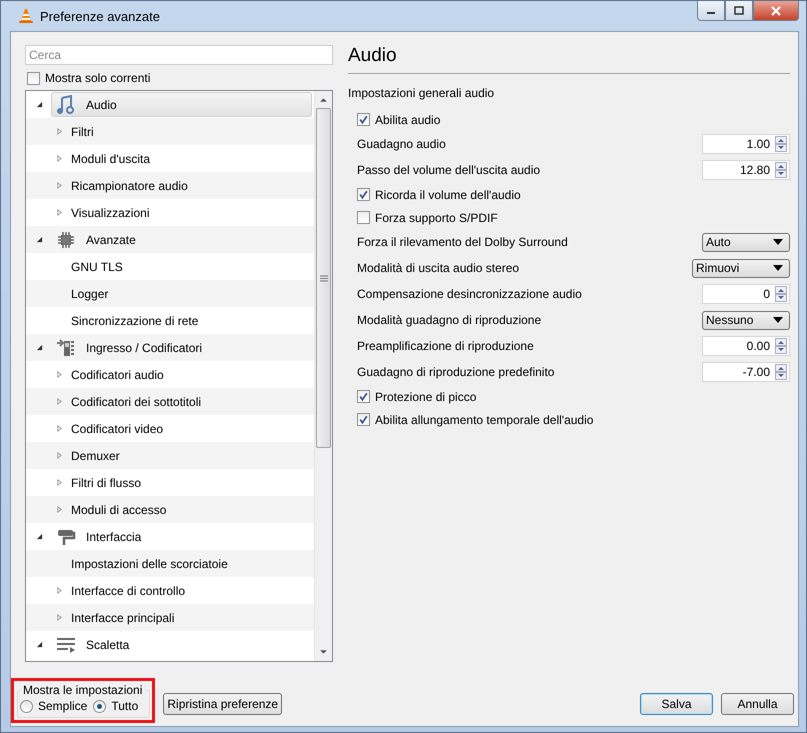  Describe the element at coordinates (83, 690) in the screenshot. I see `group-title: Mostra le impostazioni` at that location.